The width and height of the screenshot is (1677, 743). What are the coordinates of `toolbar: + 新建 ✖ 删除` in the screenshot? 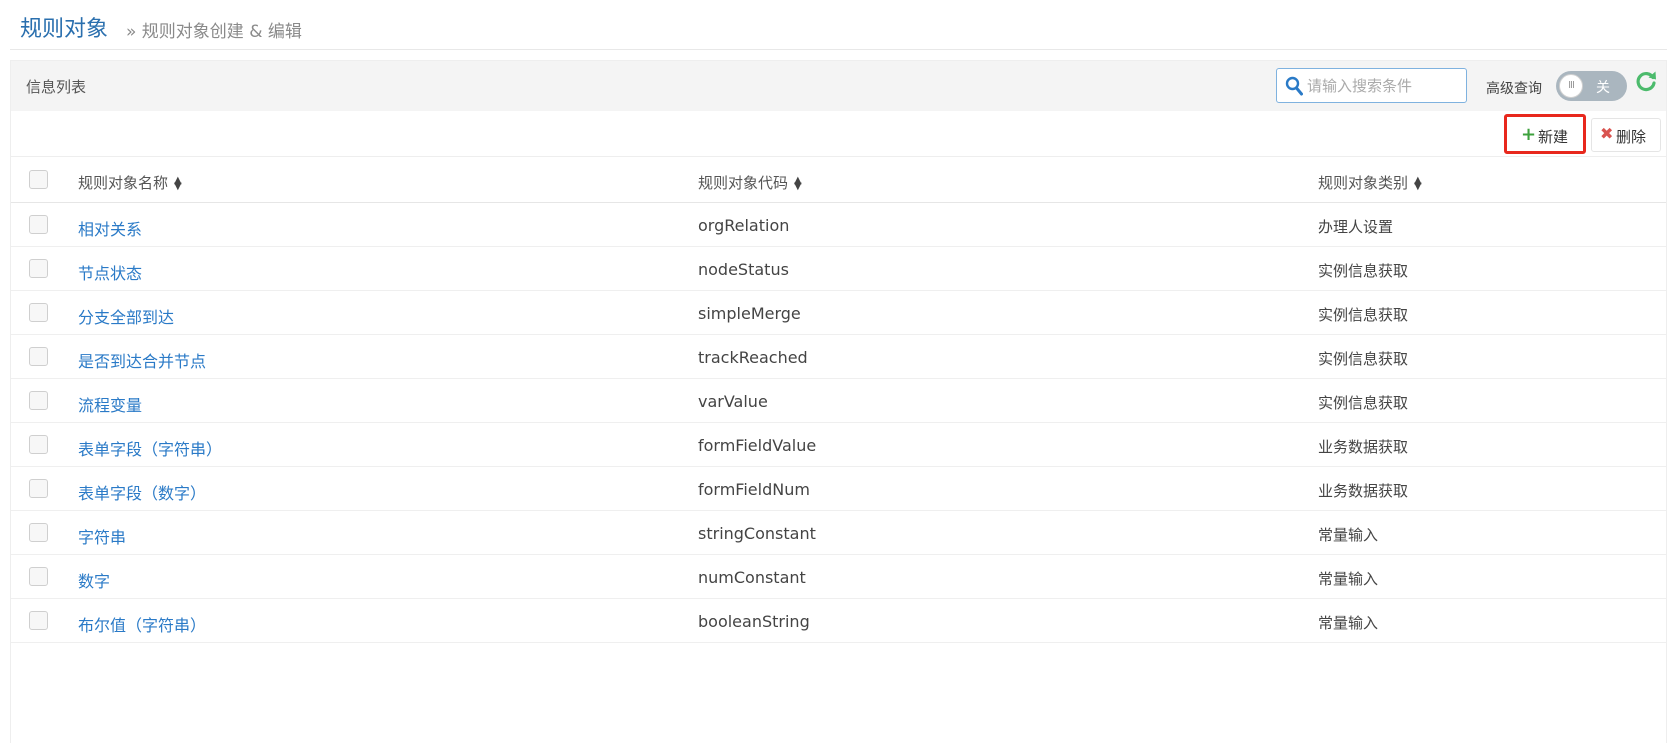 It's located at (838, 134).